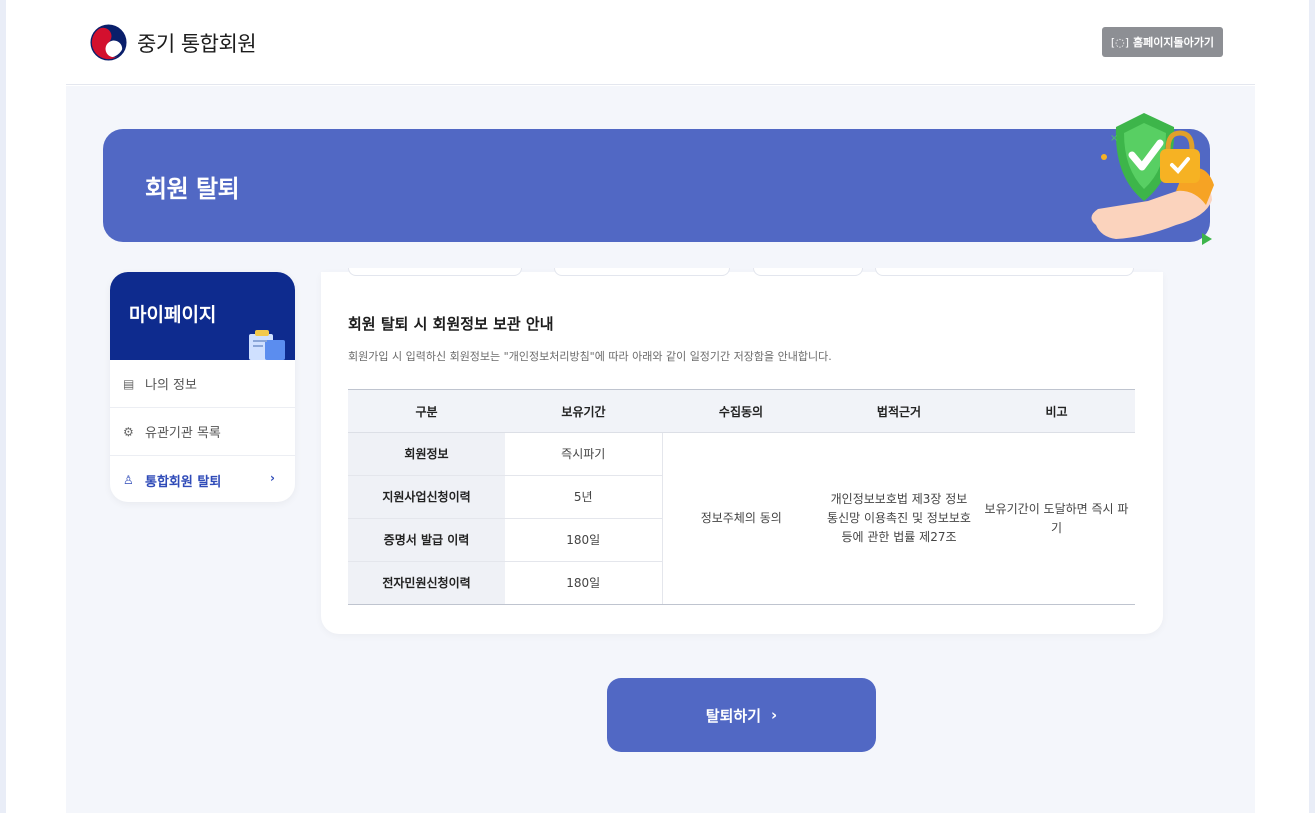  I want to click on section-title: 회원 탈퇴 시 회원정보 보관 안내, so click(451, 324).